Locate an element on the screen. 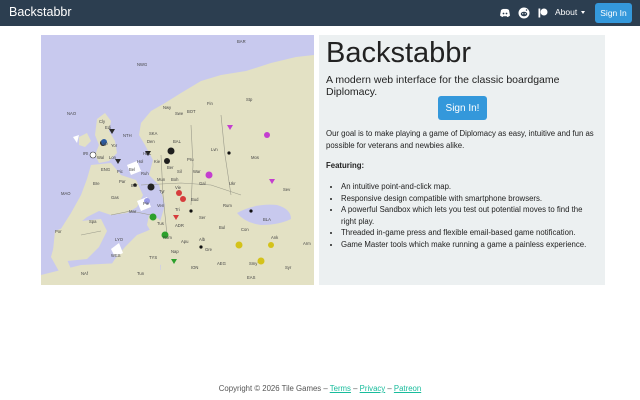 The image size is (640, 400). map-label-gas: Gas is located at coordinates (115, 197).